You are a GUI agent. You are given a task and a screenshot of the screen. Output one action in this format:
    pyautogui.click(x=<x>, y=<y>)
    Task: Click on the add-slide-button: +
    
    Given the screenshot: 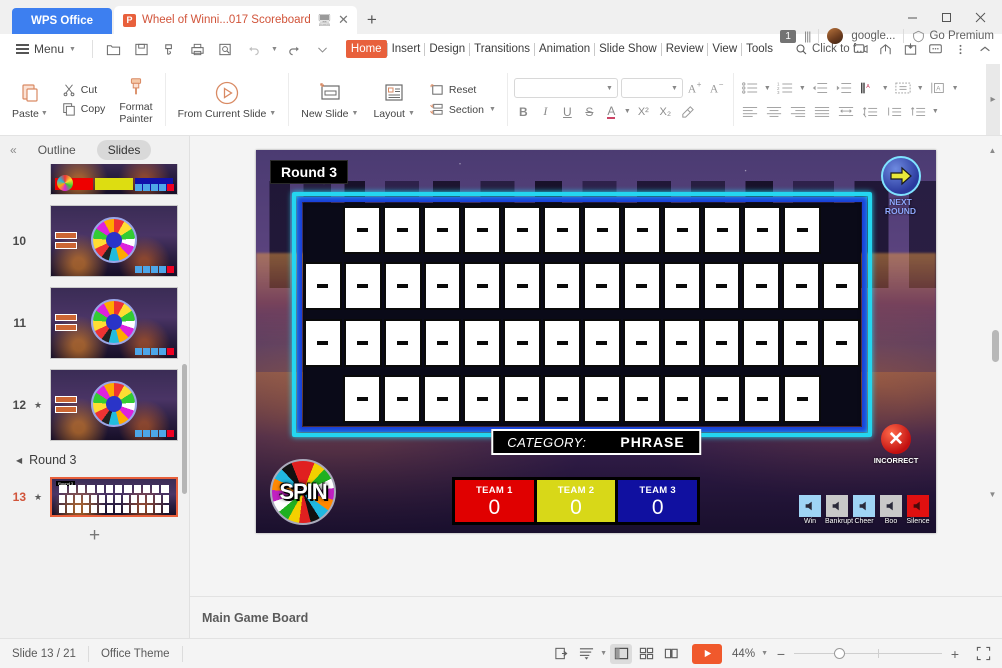 What is the action you would take?
    pyautogui.click(x=94, y=537)
    